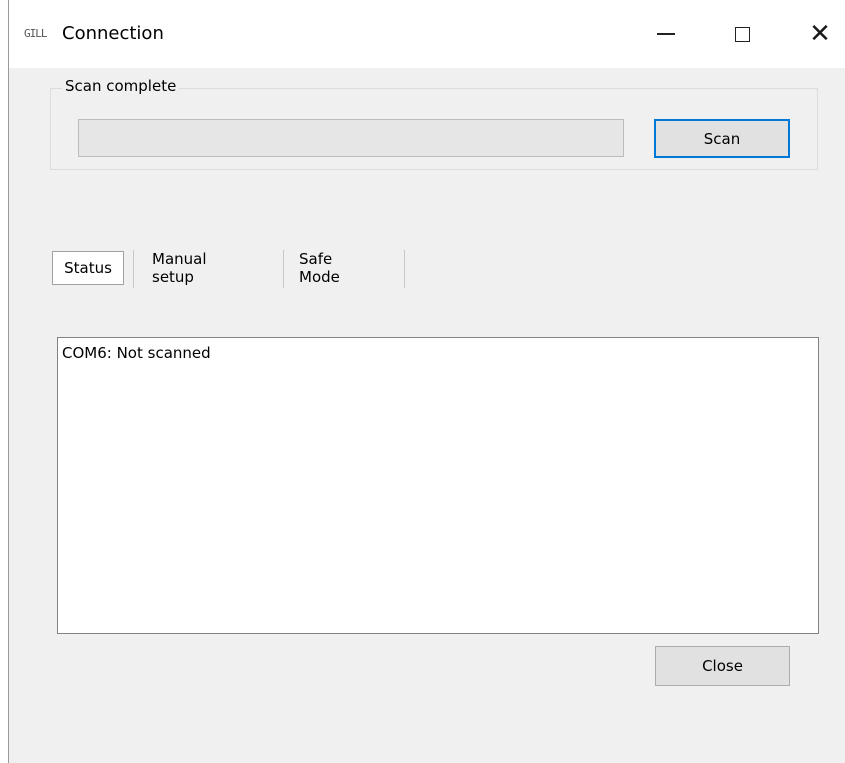  I want to click on scan-progress-bar, so click(351, 138).